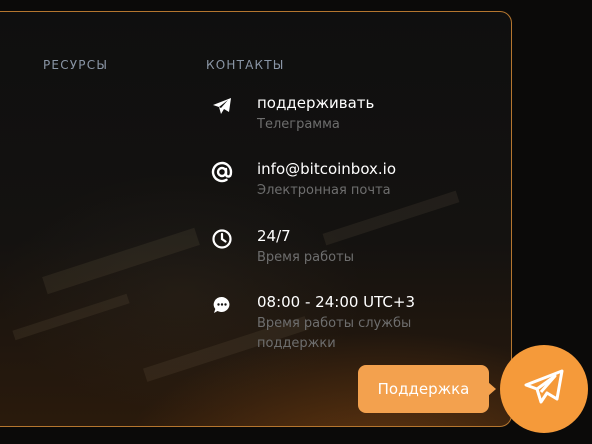  I want to click on contact-label: Время работы службы поддержки, so click(334, 333).